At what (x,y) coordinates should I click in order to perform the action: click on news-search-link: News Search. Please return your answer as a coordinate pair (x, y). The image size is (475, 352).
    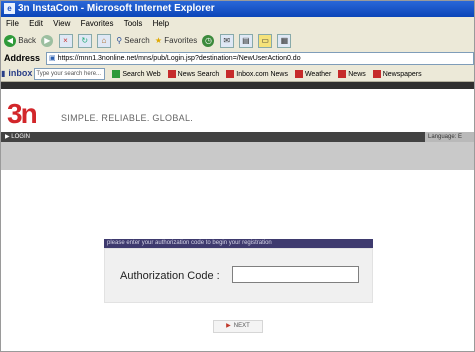
    Looking at the image, I should click on (193, 74).